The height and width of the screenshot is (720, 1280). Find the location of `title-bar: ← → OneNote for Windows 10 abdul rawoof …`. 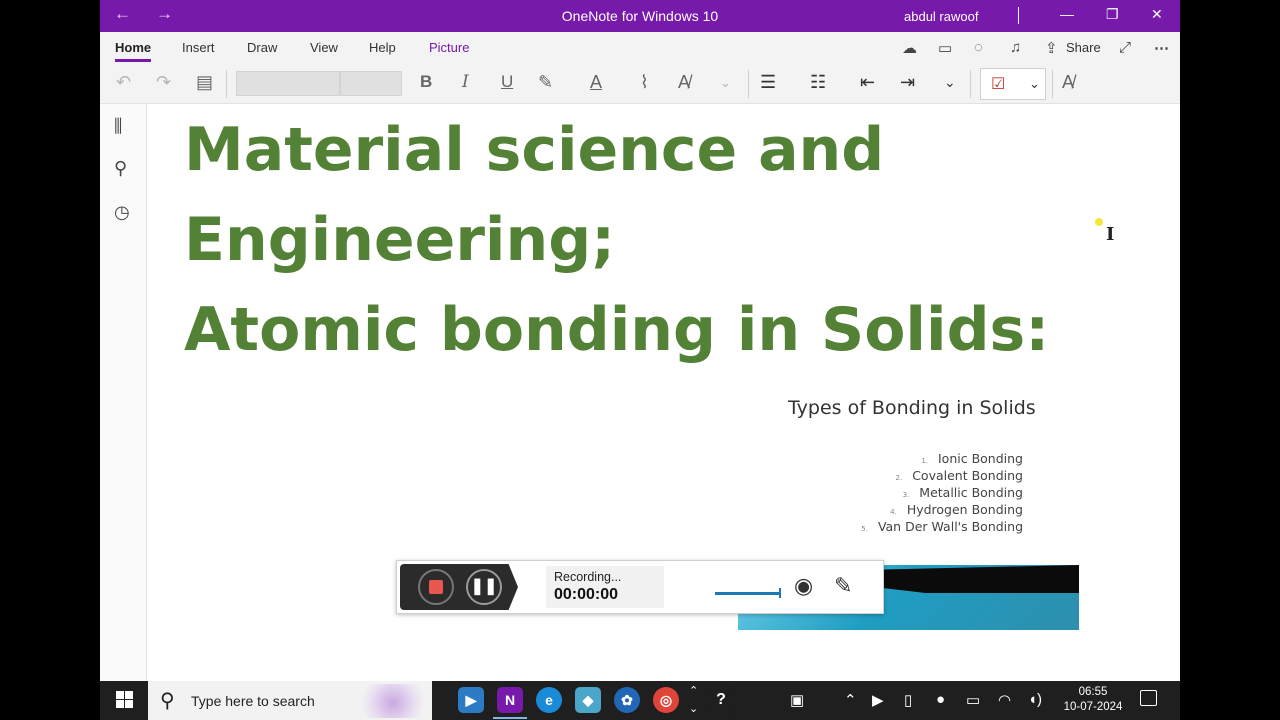

title-bar: ← → OneNote for Windows 10 abdul rawoof … is located at coordinates (640, 16).